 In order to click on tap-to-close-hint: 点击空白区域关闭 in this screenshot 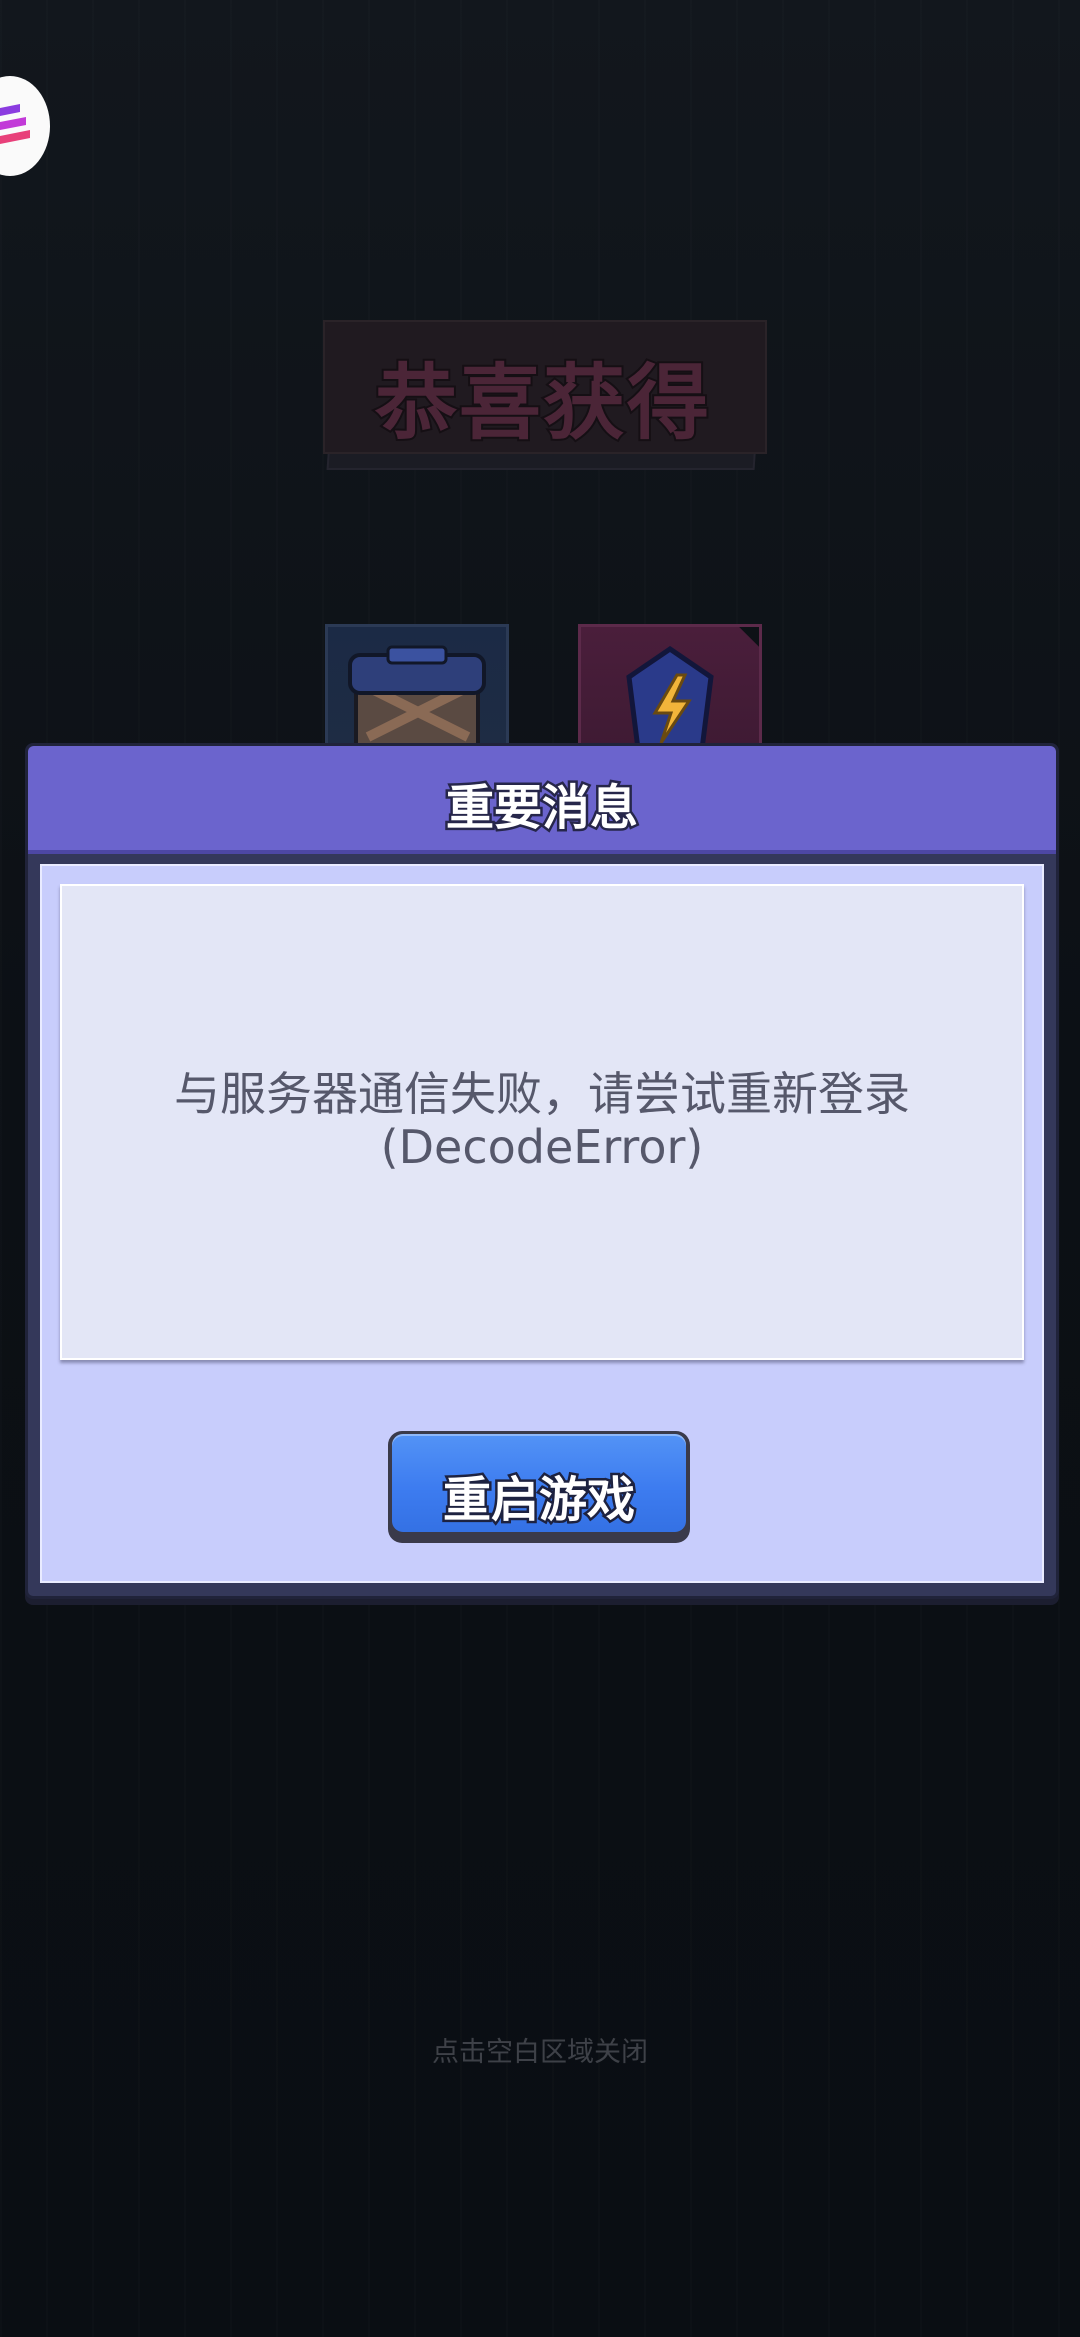, I will do `click(540, 2052)`.